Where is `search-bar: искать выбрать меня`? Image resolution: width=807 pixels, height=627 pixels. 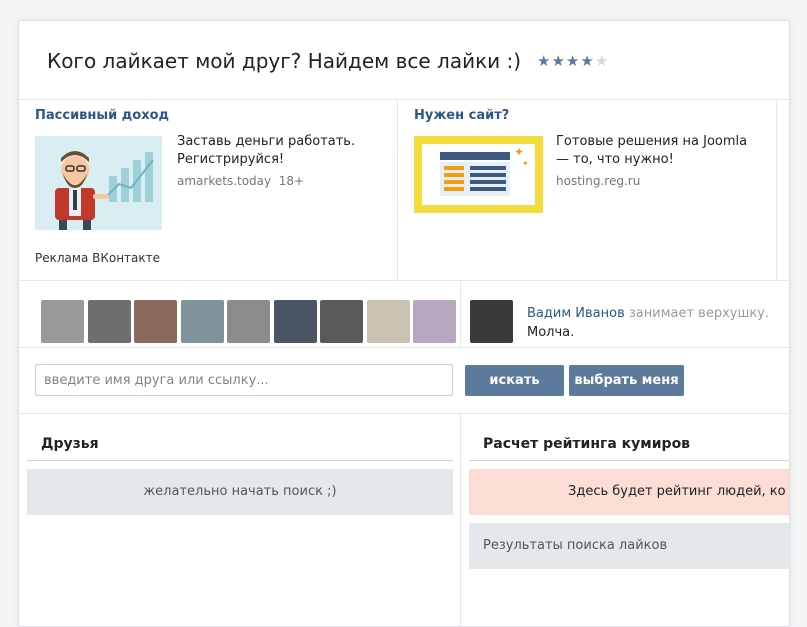
search-bar: искать выбрать меня is located at coordinates (404, 381).